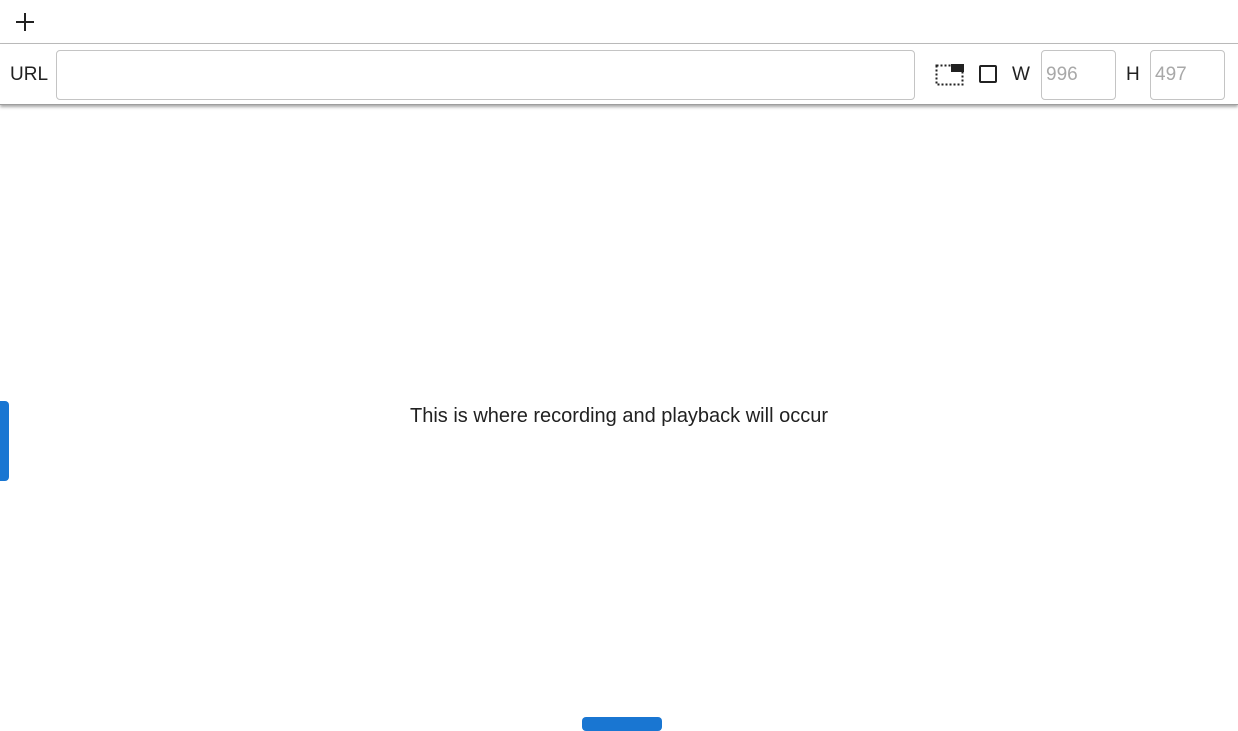 This screenshot has width=1238, height=731. What do you see at coordinates (950, 74) in the screenshot?
I see `viewport-select-icon` at bounding box center [950, 74].